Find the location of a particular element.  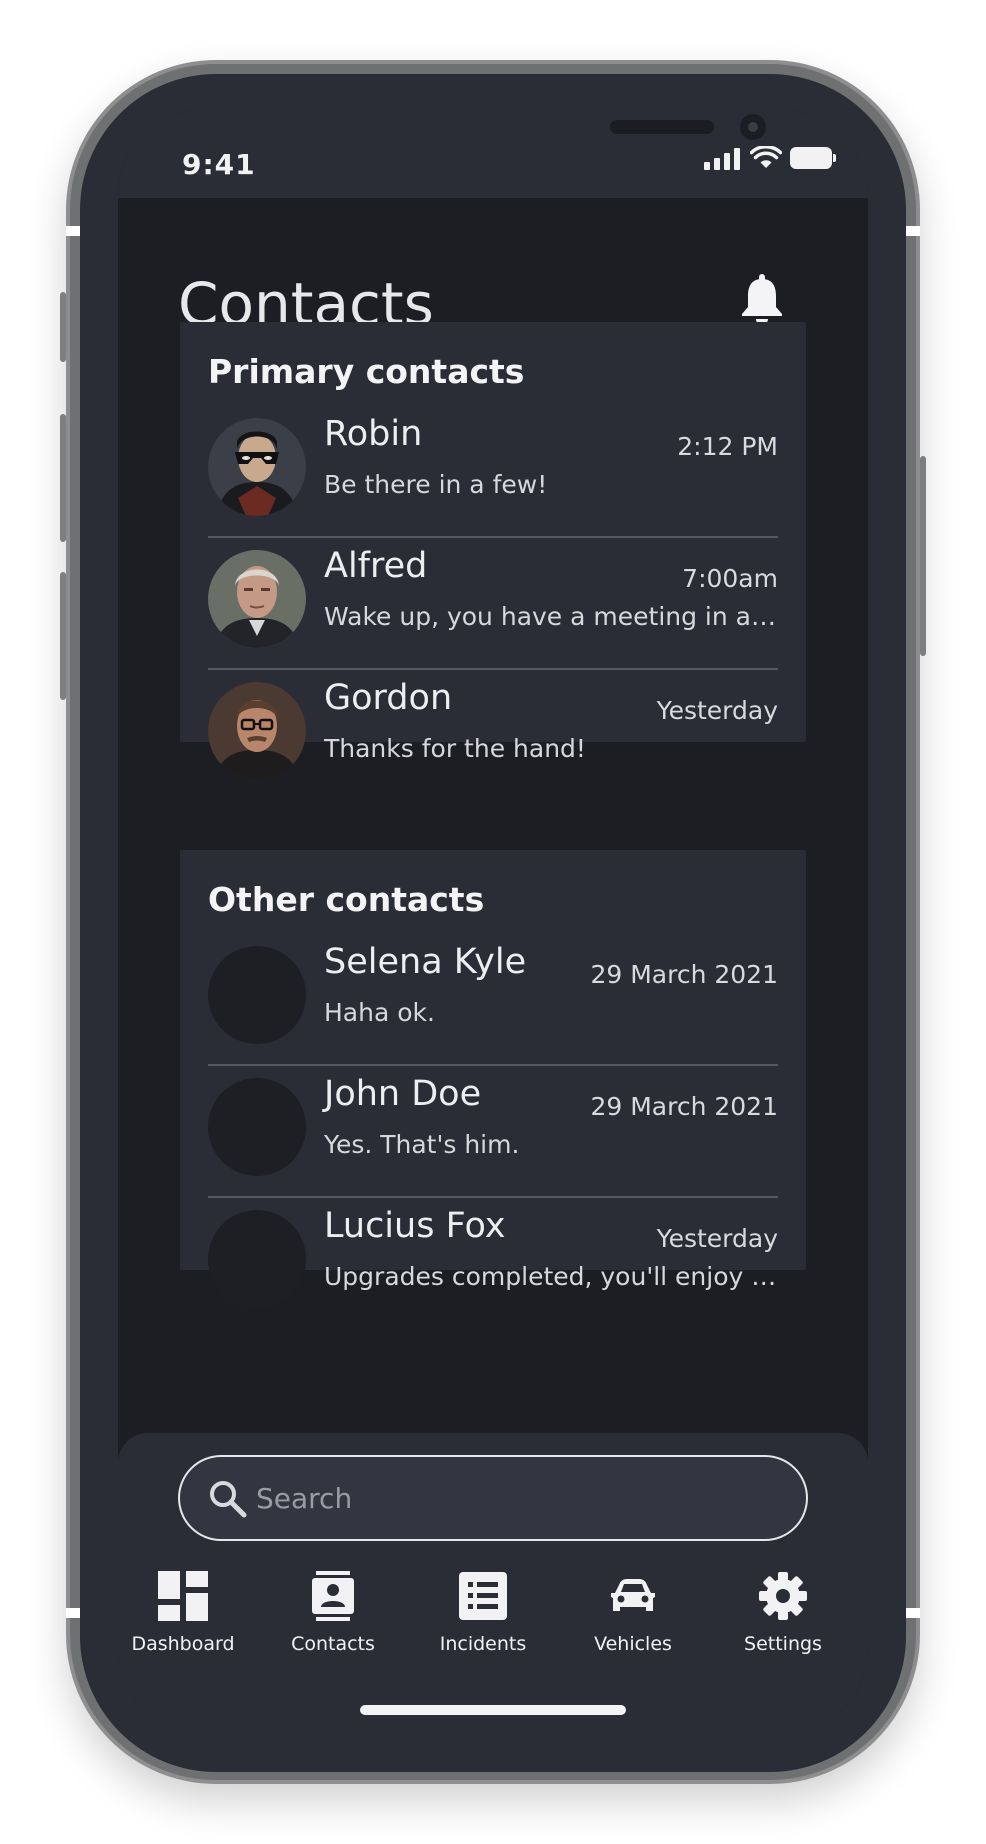

contact-name: Lucius Fox is located at coordinates (415, 1226).